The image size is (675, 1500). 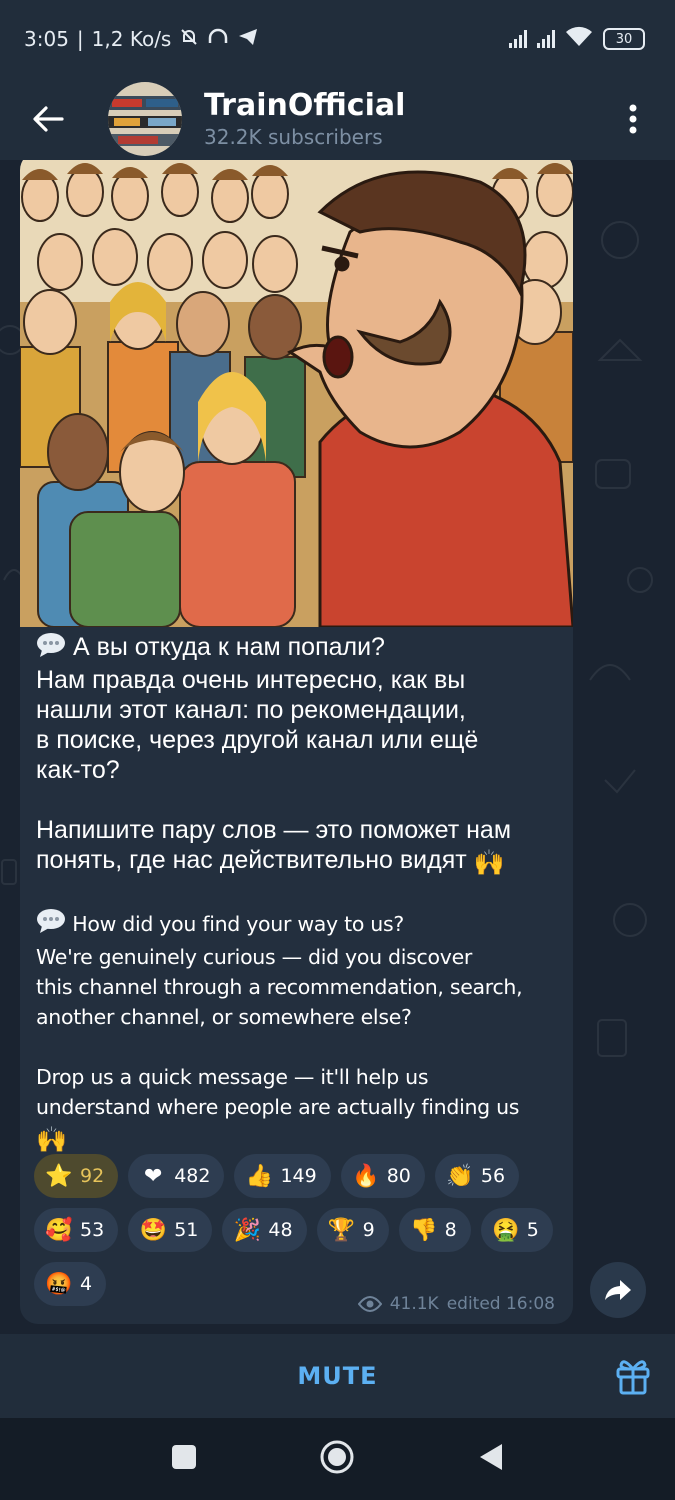 I want to click on reaction-chip: 👎 8, so click(x=434, y=1230).